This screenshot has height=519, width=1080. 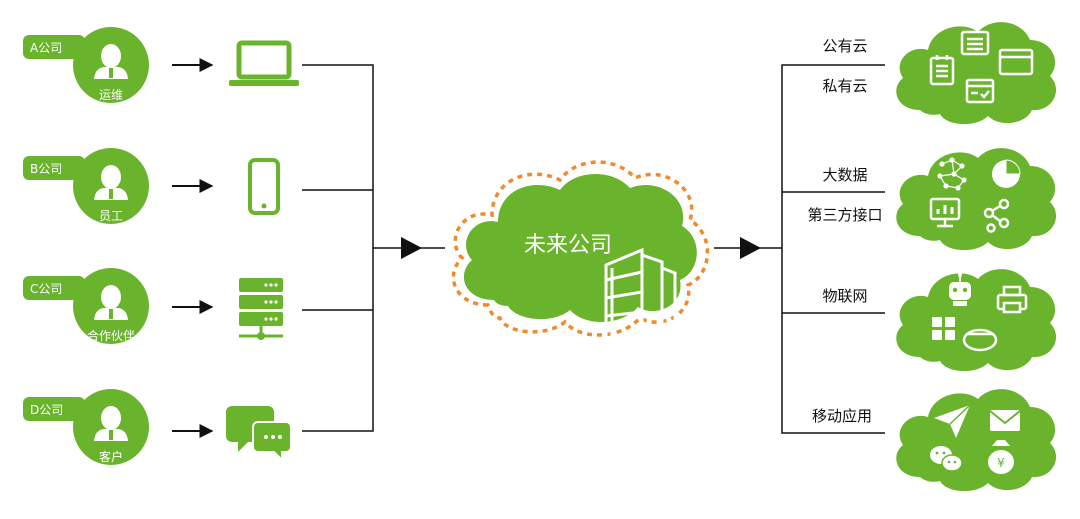 What do you see at coordinates (46, 410) in the screenshot?
I see `company-label: D公司` at bounding box center [46, 410].